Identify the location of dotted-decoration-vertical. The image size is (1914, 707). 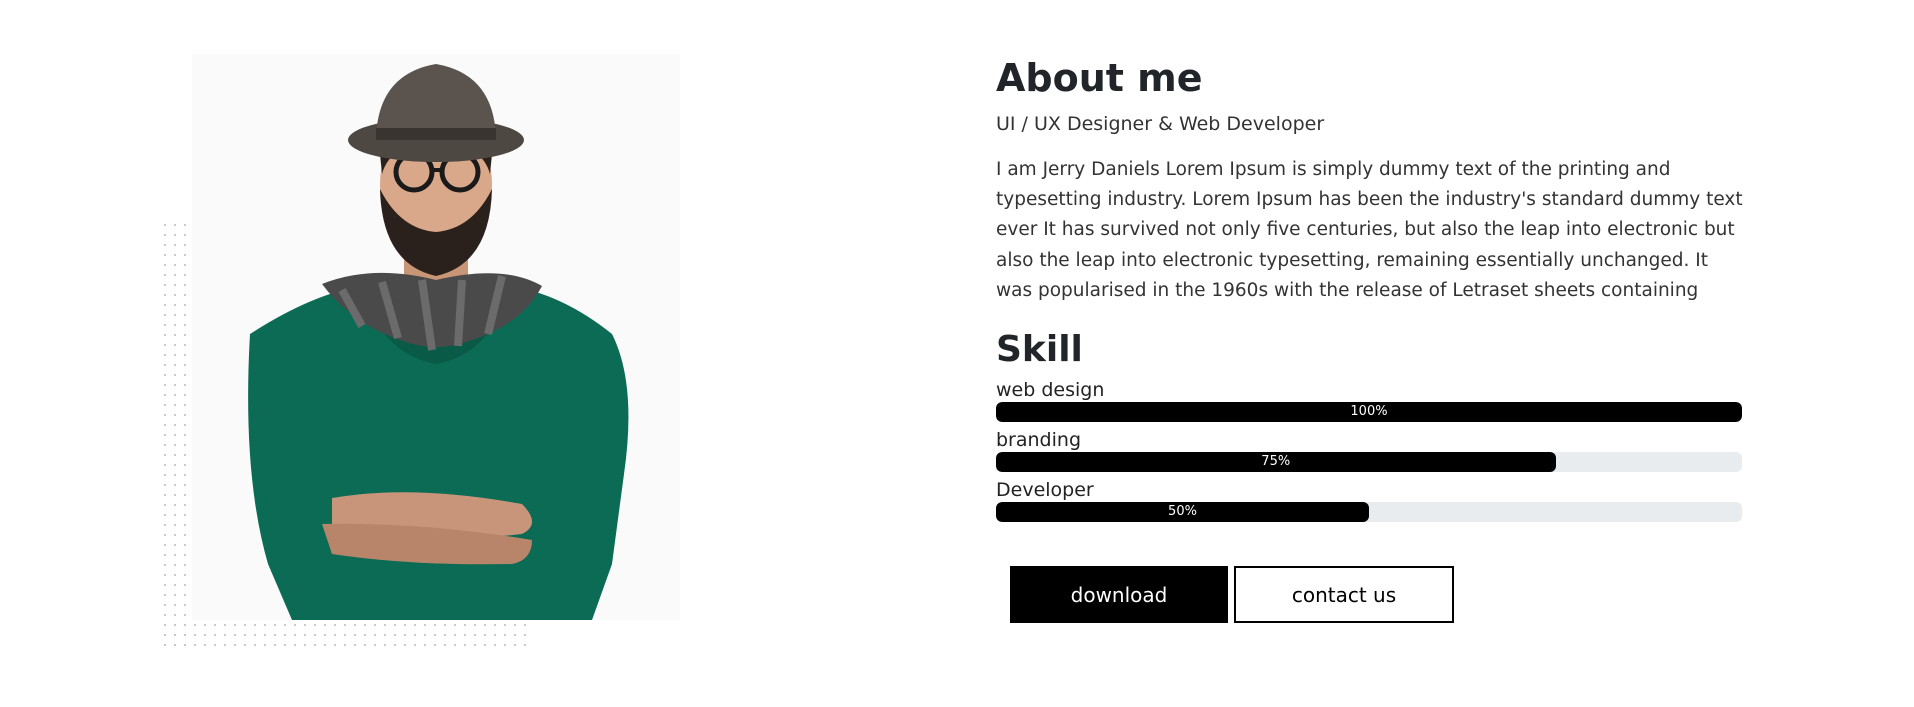
(176, 435).